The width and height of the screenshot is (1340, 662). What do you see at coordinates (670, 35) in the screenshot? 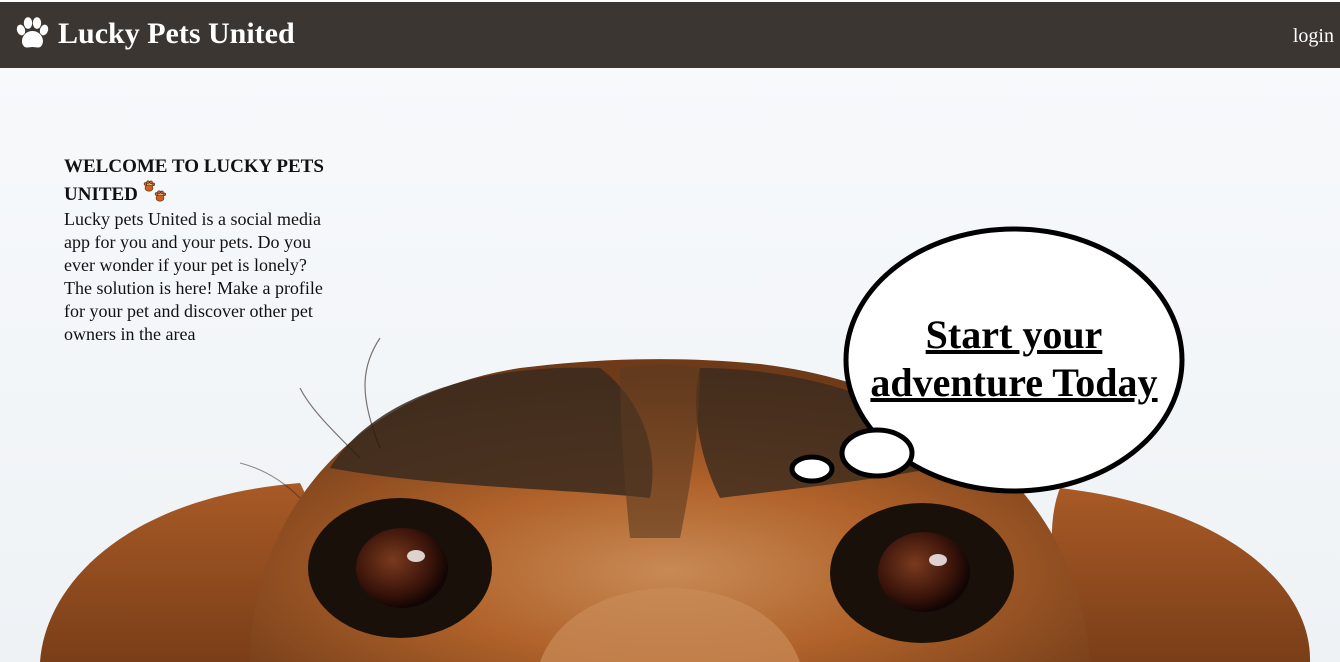
I see `navbar: Lucky Pets United login` at bounding box center [670, 35].